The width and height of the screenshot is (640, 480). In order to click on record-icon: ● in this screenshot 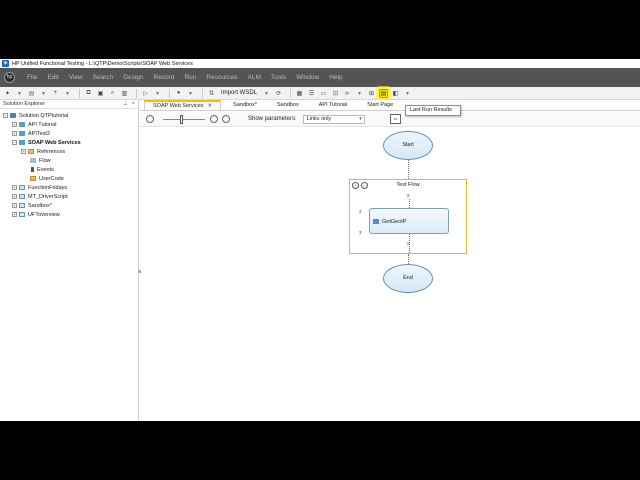, I will do `click(178, 93)`.